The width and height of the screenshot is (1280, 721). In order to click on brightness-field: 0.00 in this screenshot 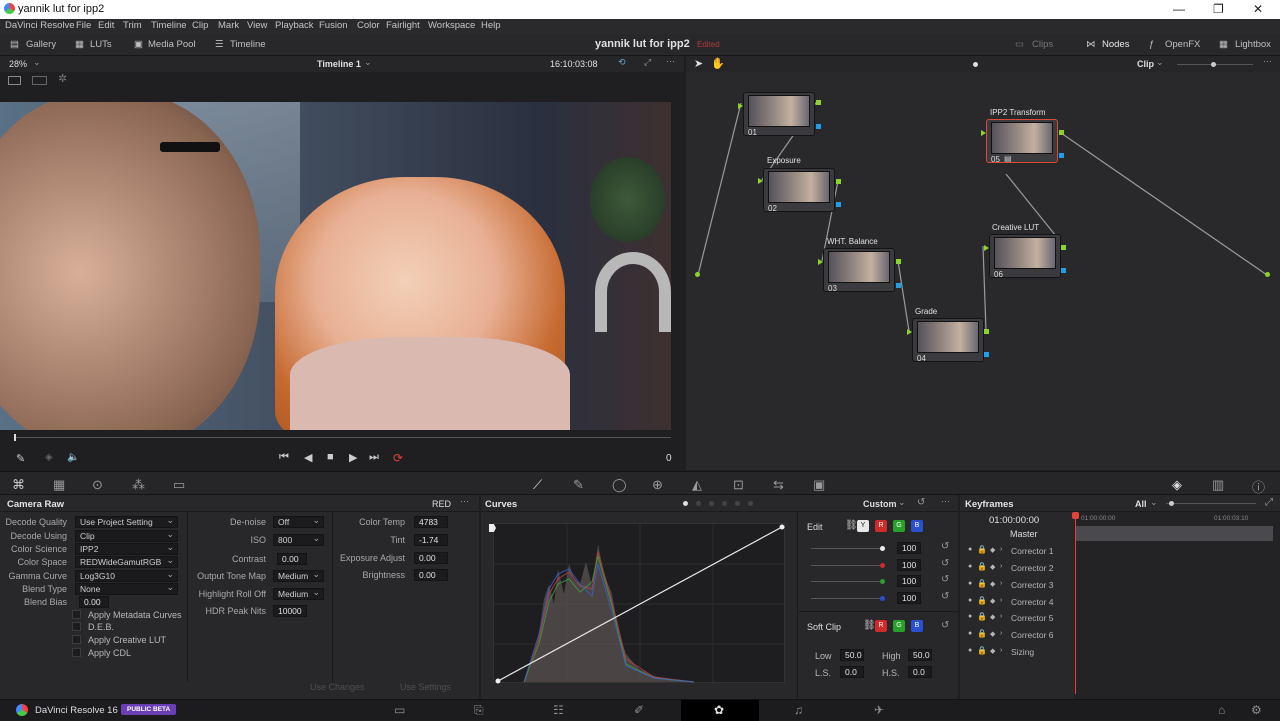, I will do `click(431, 575)`.